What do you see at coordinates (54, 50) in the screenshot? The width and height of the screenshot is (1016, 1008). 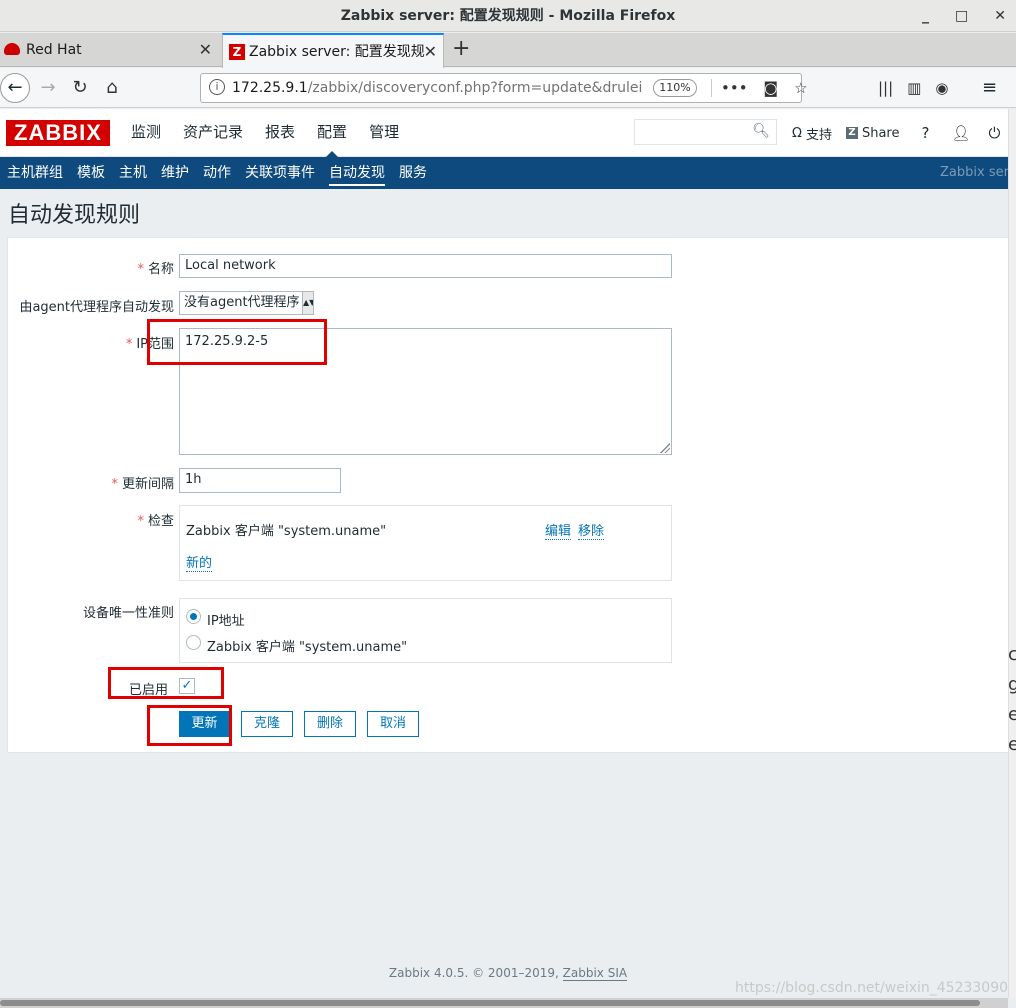 I see `tab-label: Red Hat` at bounding box center [54, 50].